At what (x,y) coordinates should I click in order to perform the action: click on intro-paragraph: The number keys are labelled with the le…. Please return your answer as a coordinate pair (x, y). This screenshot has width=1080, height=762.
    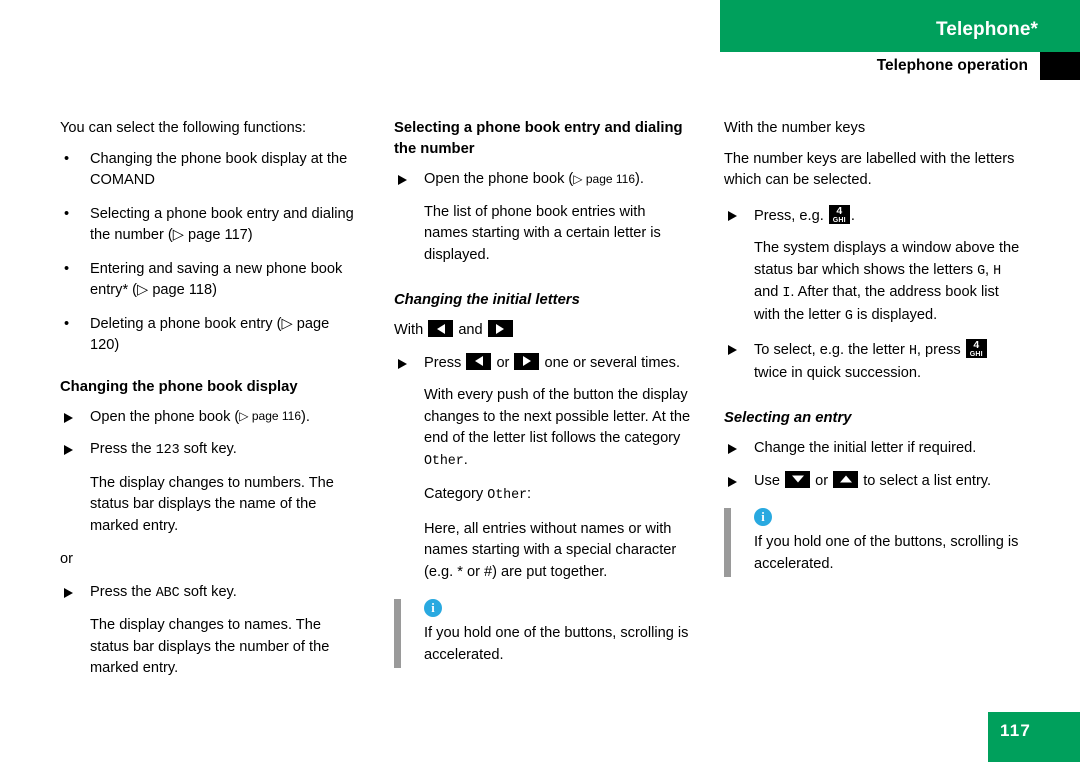
    Looking at the image, I should click on (869, 169).